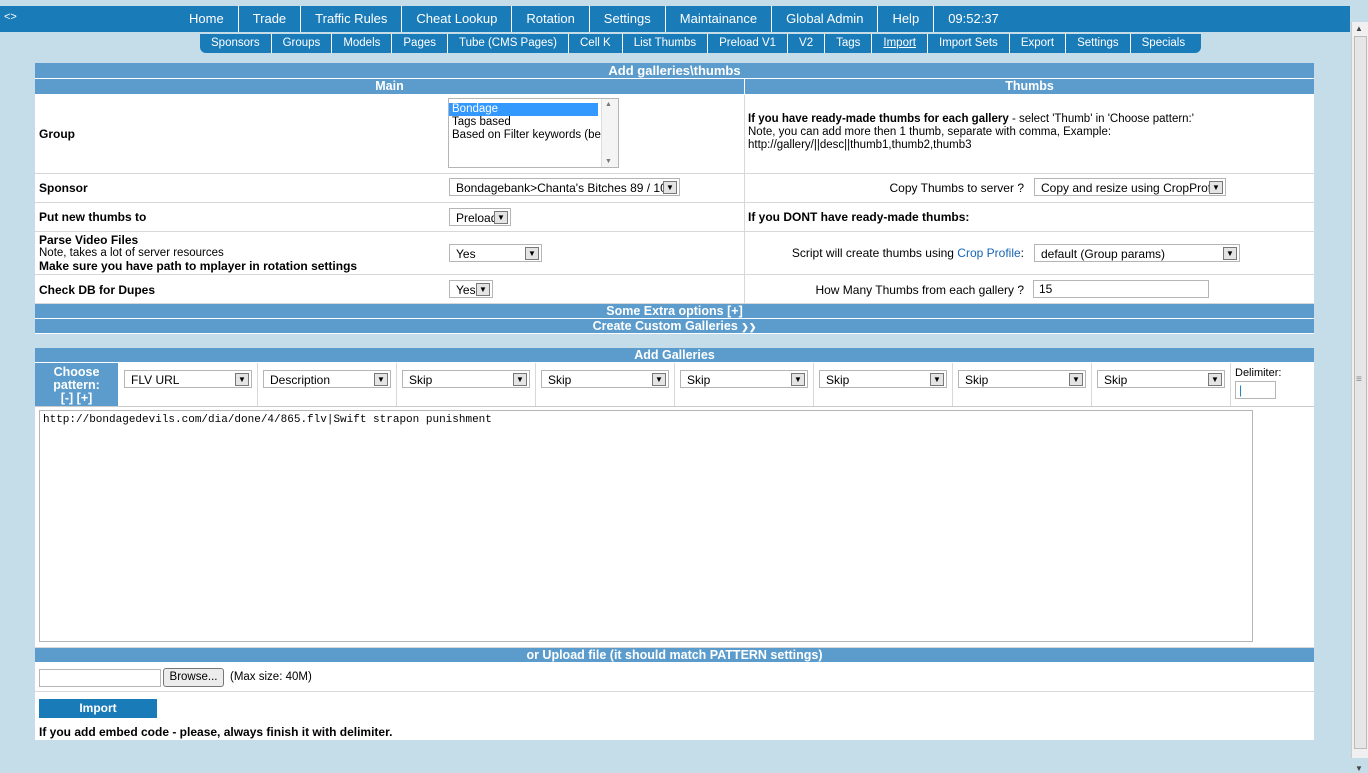  I want to click on subnav-sponsors: Sponsors, so click(236, 43).